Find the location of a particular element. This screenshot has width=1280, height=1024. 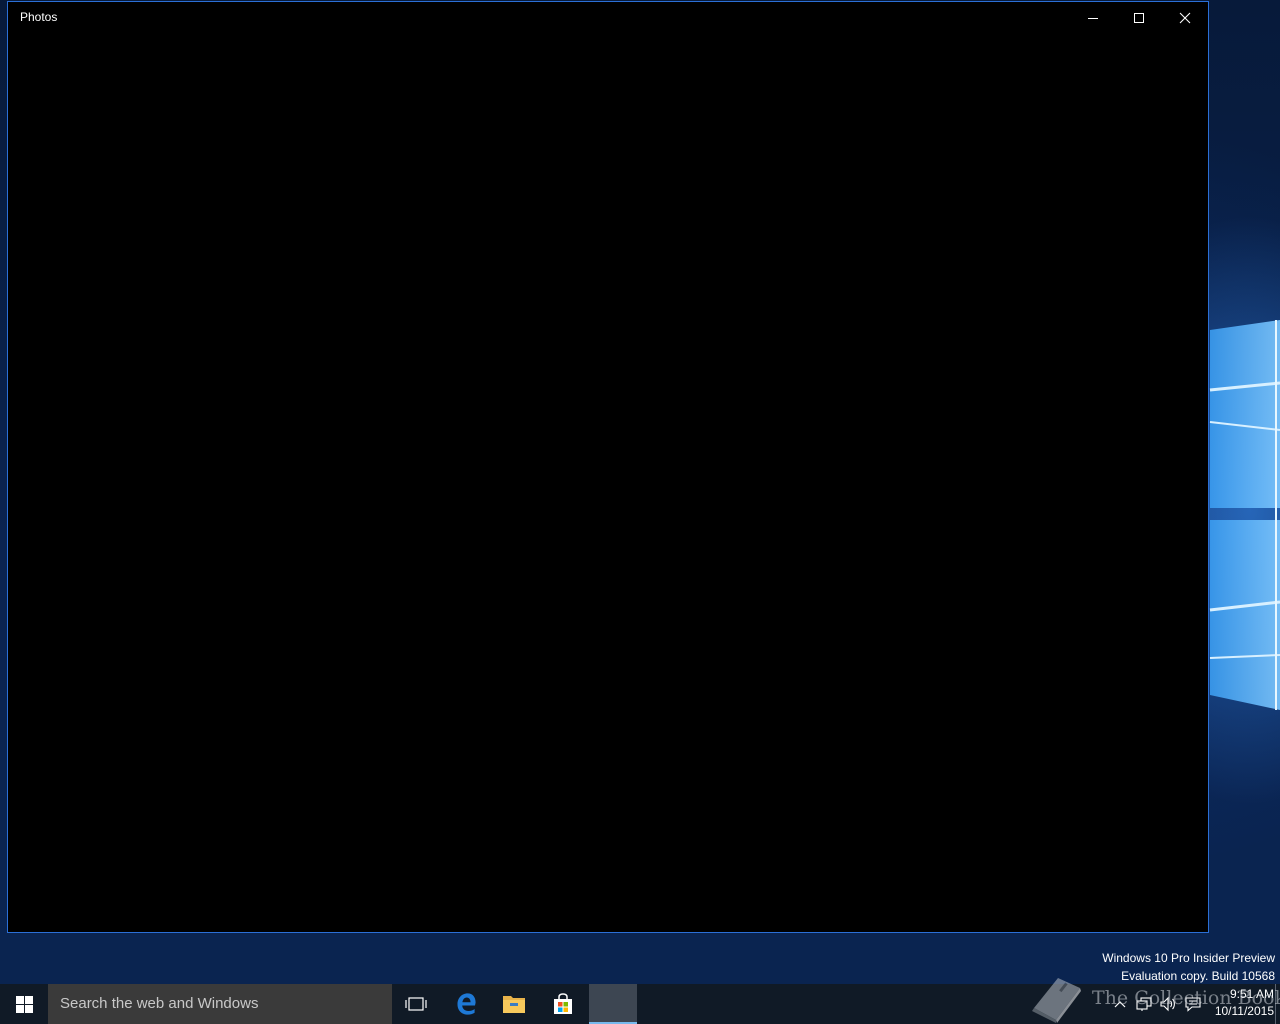

start-button is located at coordinates (24, 1004).